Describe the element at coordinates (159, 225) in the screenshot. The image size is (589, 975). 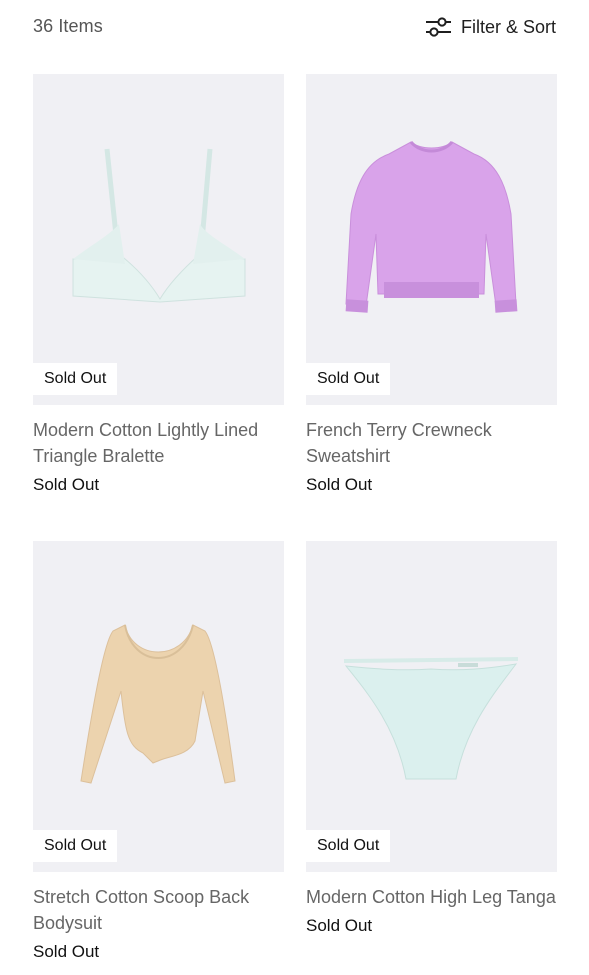
I see `bralette-image` at that location.